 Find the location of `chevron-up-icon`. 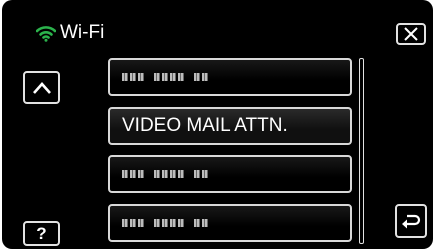

chevron-up-icon is located at coordinates (41, 87).